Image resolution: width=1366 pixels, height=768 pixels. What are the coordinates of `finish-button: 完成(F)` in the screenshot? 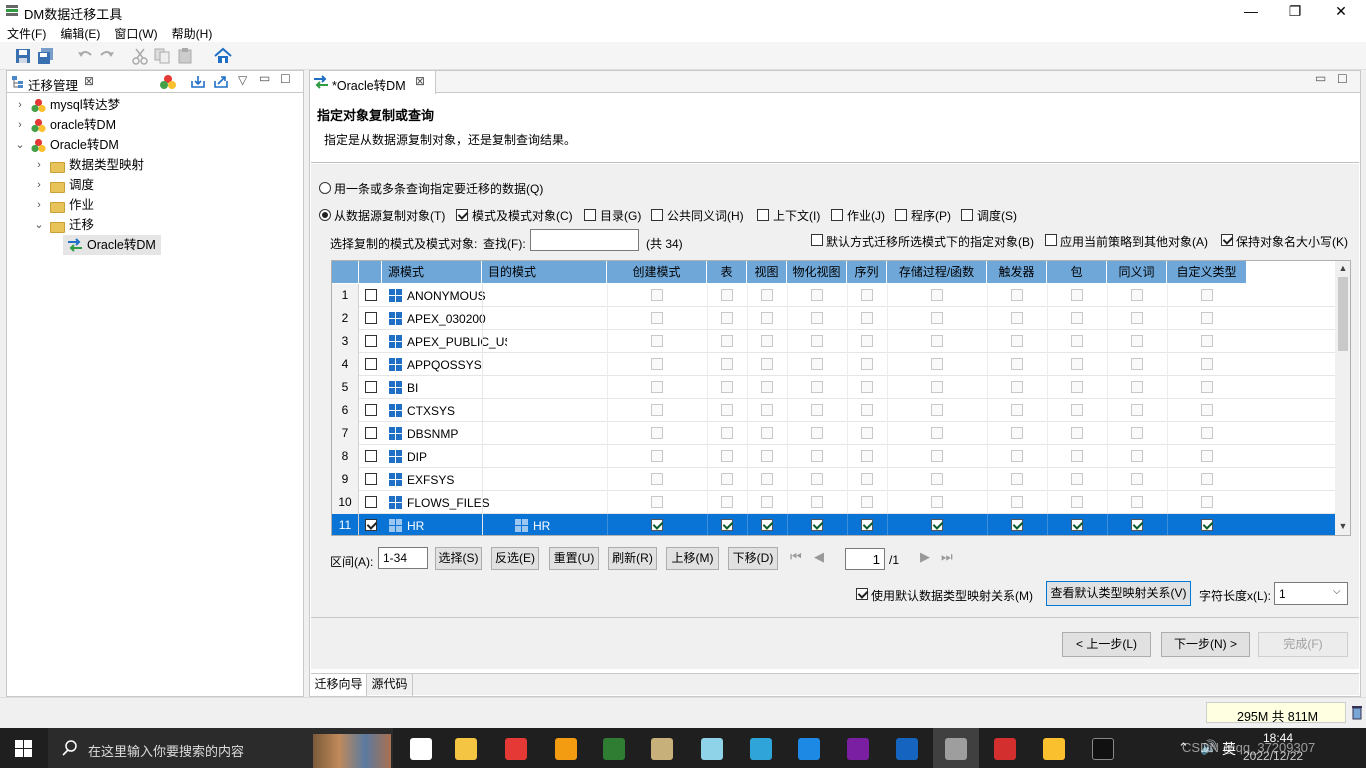 It's located at (1303, 644).